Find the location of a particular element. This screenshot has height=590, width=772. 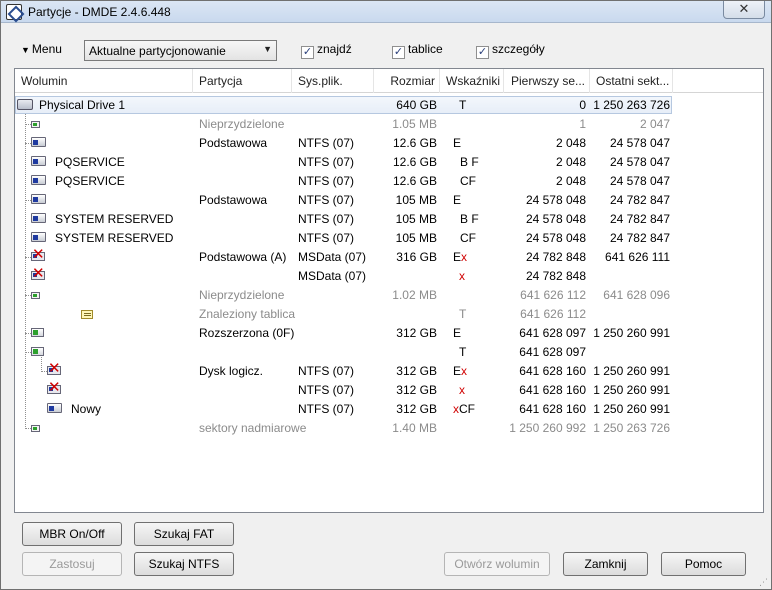

table-row: ✕ MSData (07) 24 782 848 x is located at coordinates (389, 276).